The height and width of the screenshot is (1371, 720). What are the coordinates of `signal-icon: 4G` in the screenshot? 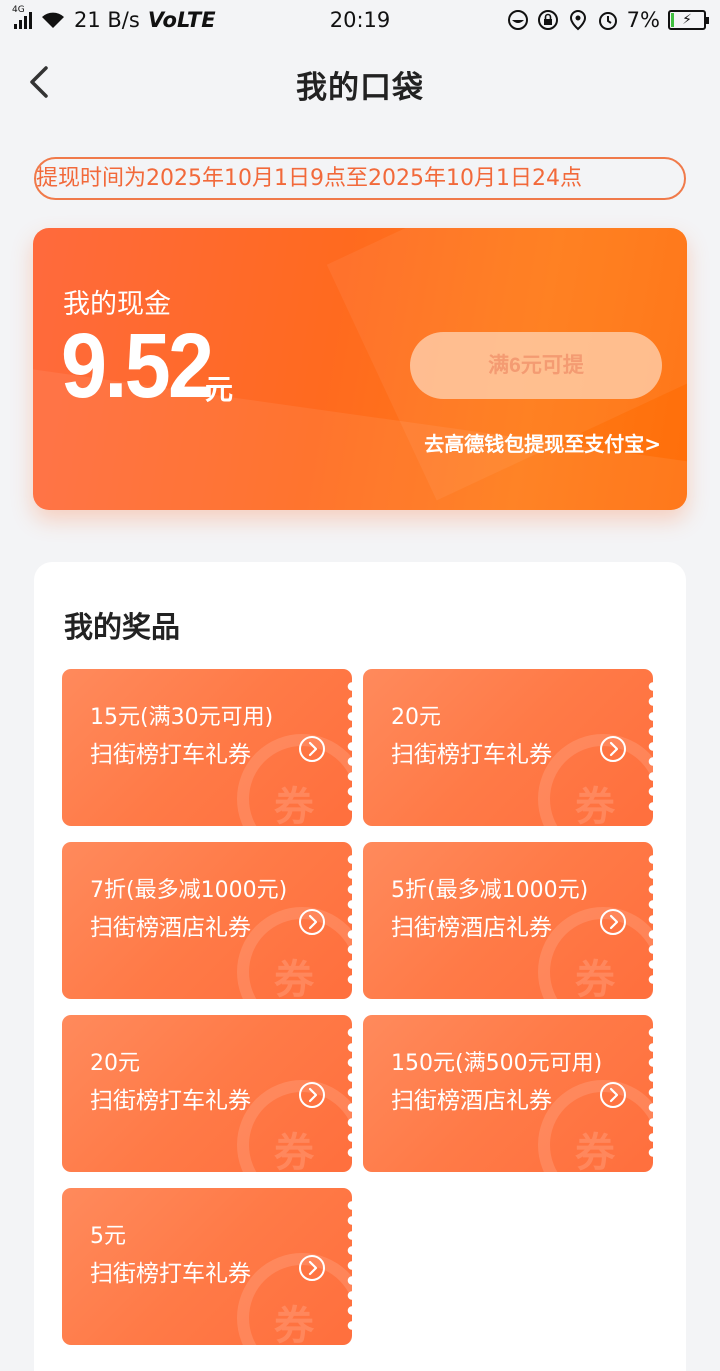 It's located at (22, 17).